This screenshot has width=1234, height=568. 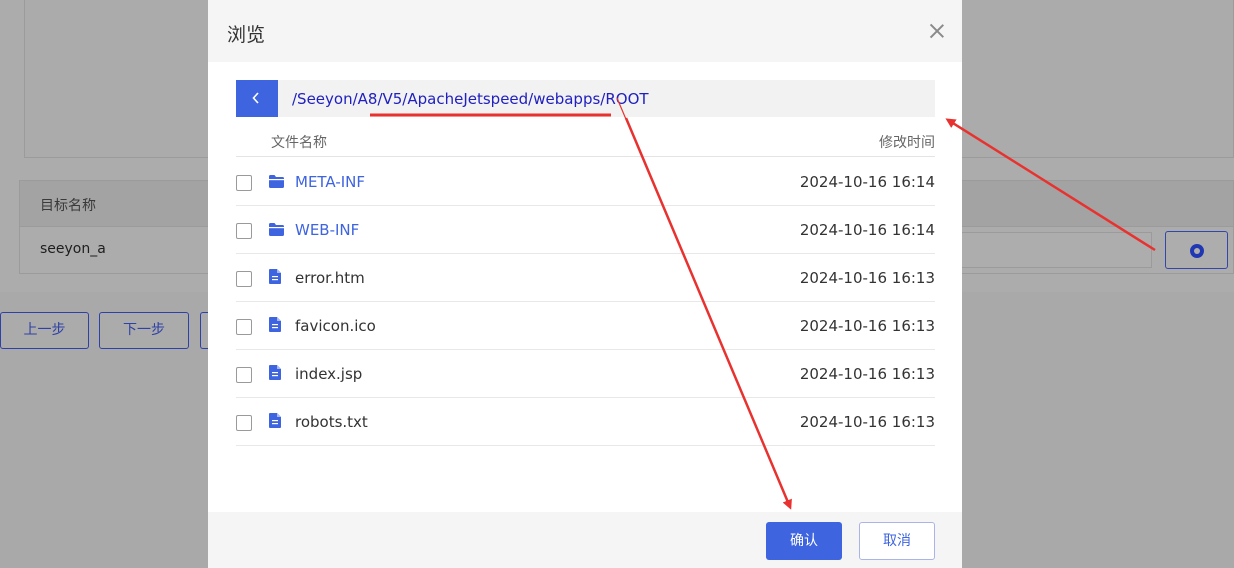 What do you see at coordinates (329, 374) in the screenshot?
I see `file-name: index.jsp` at bounding box center [329, 374].